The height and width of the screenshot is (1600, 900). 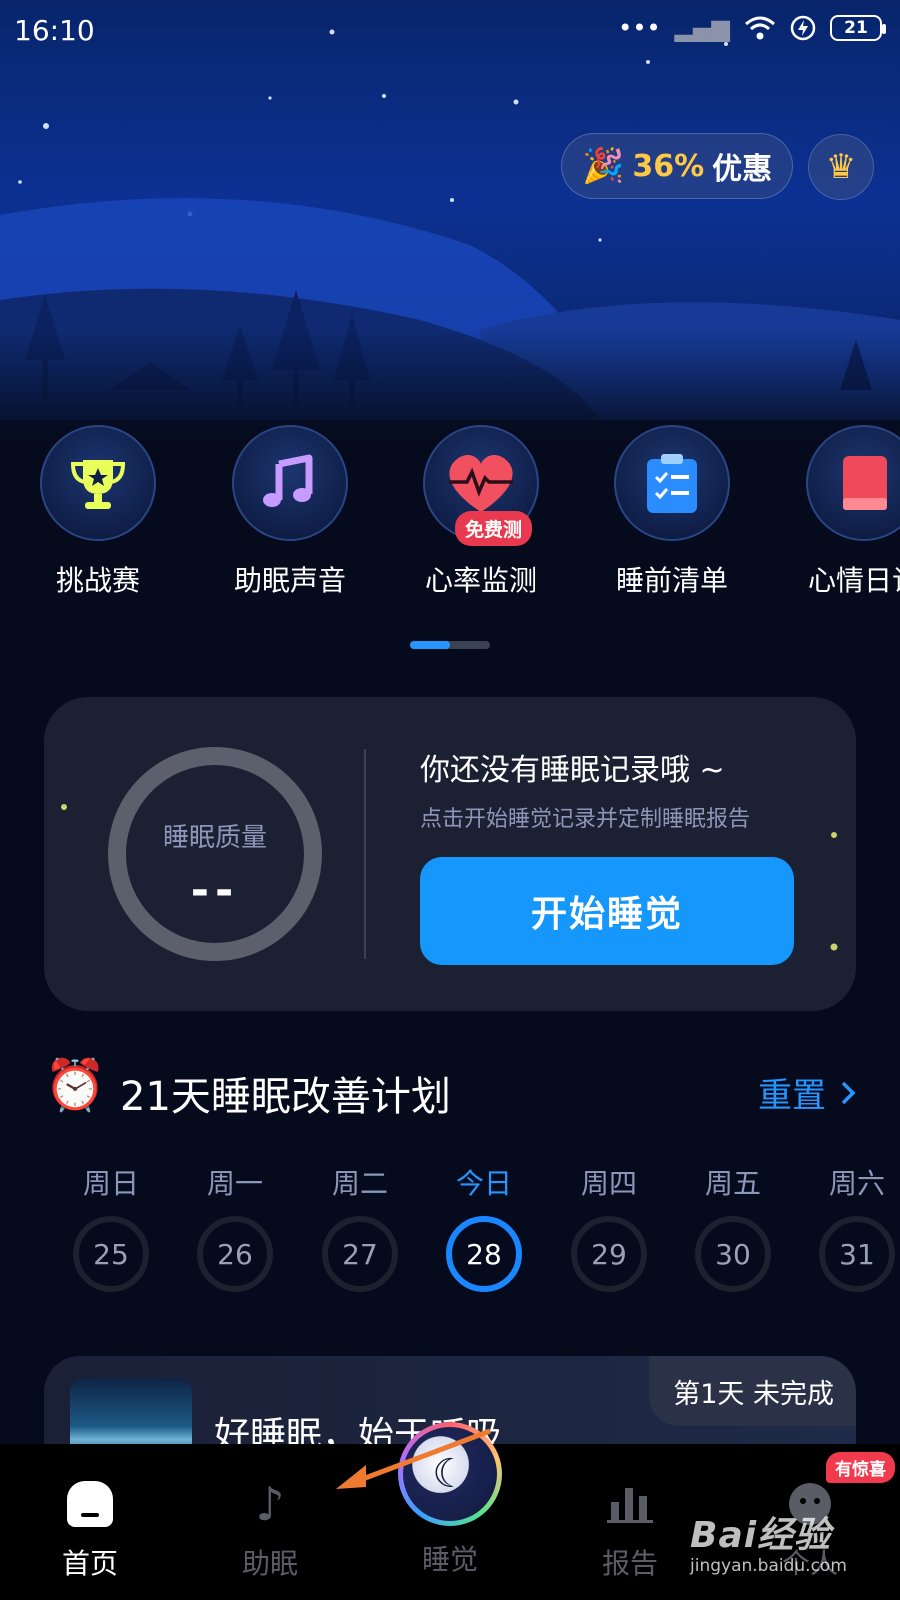 What do you see at coordinates (359, 1183) in the screenshot?
I see `day-name: 周二` at bounding box center [359, 1183].